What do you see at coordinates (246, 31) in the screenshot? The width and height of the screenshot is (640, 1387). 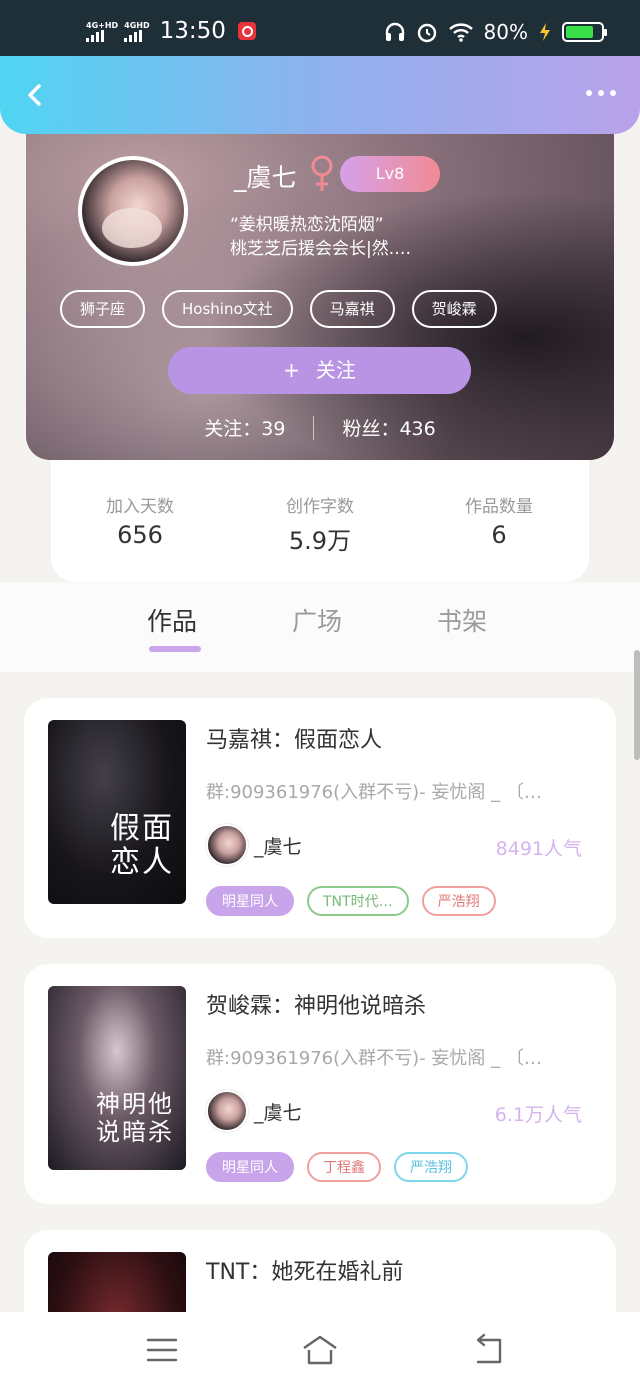 I see `netease-music-icon` at bounding box center [246, 31].